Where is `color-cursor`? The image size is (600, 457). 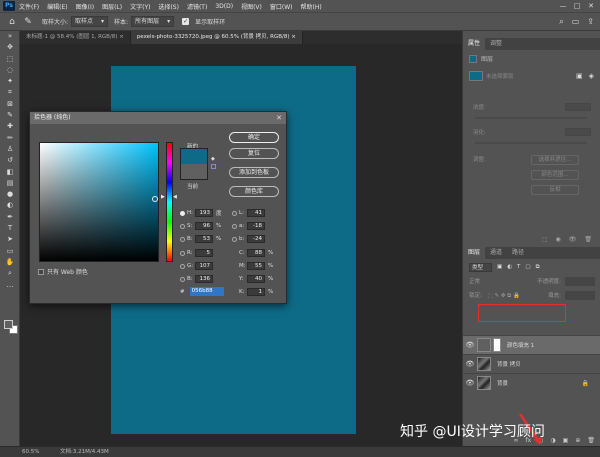
color-cursor is located at coordinates (155, 199).